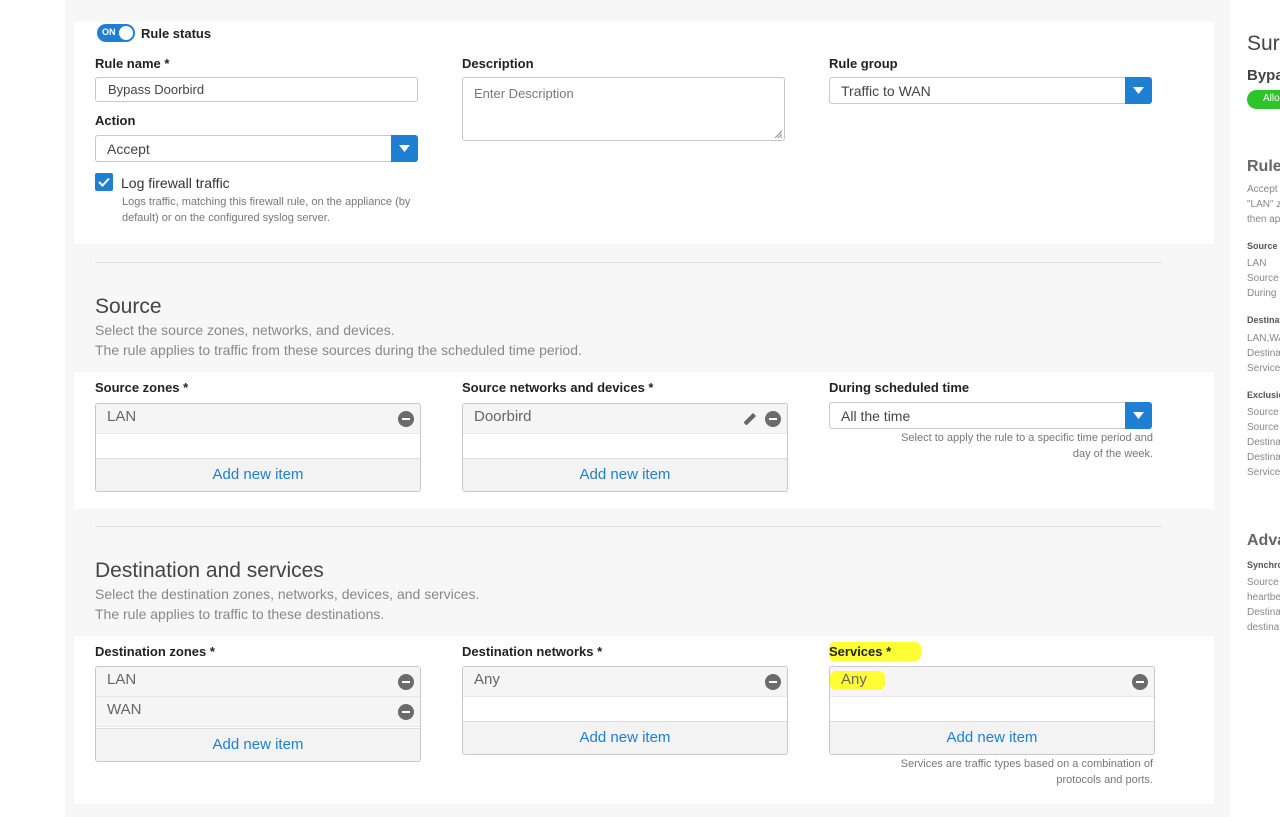  What do you see at coordinates (1263, 627) in the screenshot?
I see `summary-sync-line: destina` at bounding box center [1263, 627].